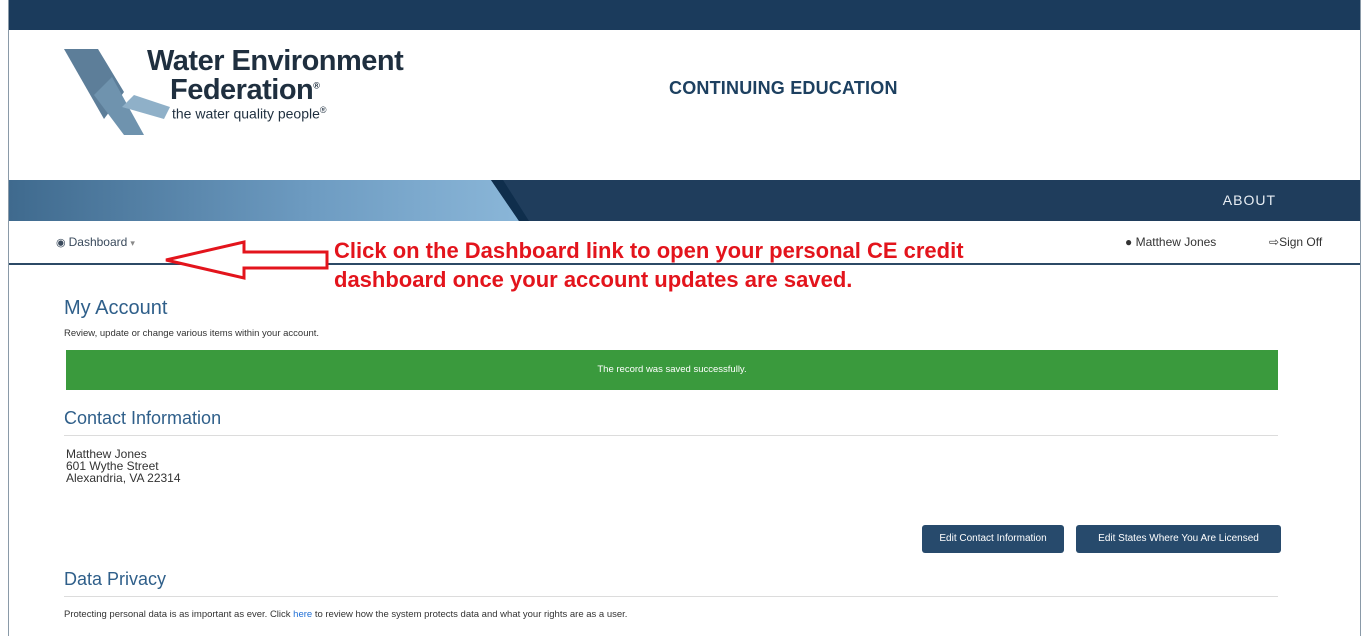 Image resolution: width=1363 pixels, height=636 pixels. What do you see at coordinates (115, 579) in the screenshot?
I see `privacy-heading: Data Privacy` at bounding box center [115, 579].